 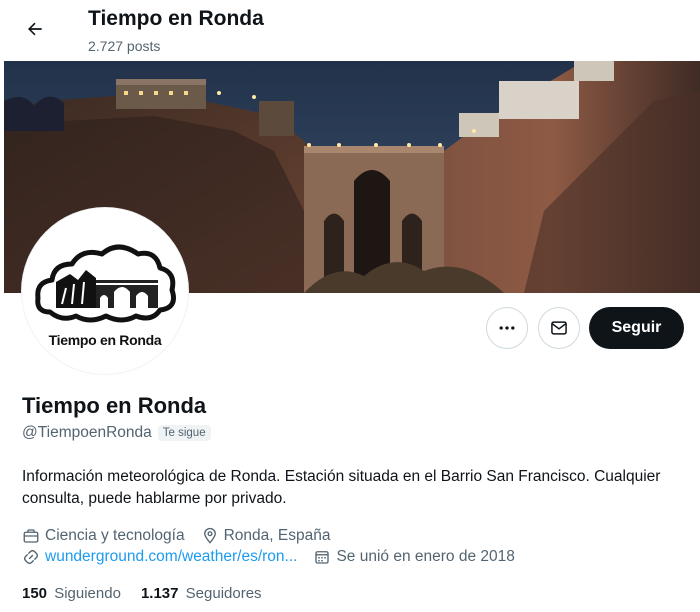 I want to click on handle-row: @TiempoenRonda Te sigue, so click(x=116, y=433).